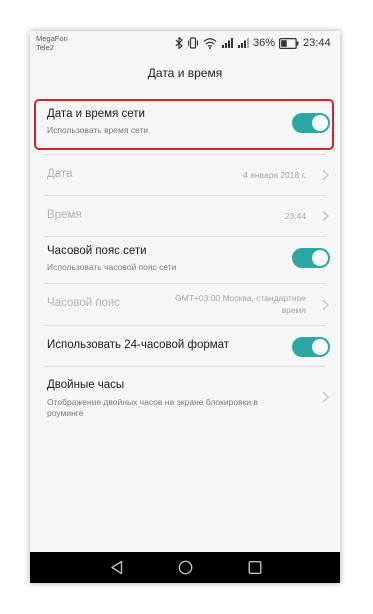 The image size is (373, 614). What do you see at coordinates (112, 267) in the screenshot?
I see `setting-description: Использовать часовой пояс сети` at bounding box center [112, 267].